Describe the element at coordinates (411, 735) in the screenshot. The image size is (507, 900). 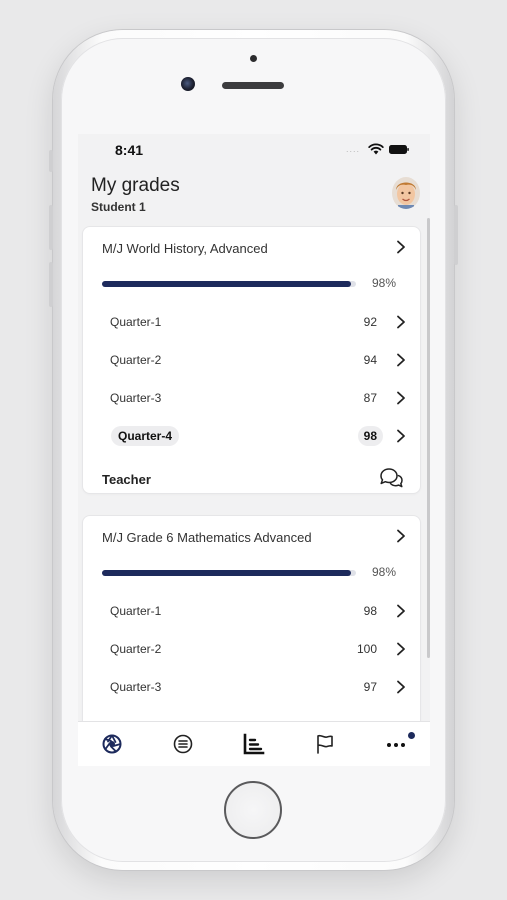
I see `notification-dot` at that location.